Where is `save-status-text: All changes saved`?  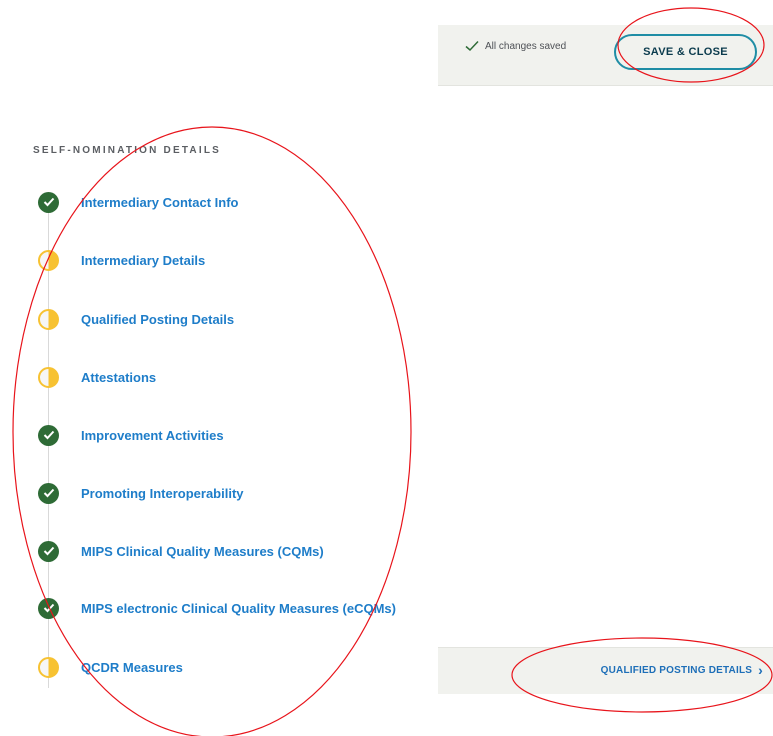 save-status-text: All changes saved is located at coordinates (526, 46).